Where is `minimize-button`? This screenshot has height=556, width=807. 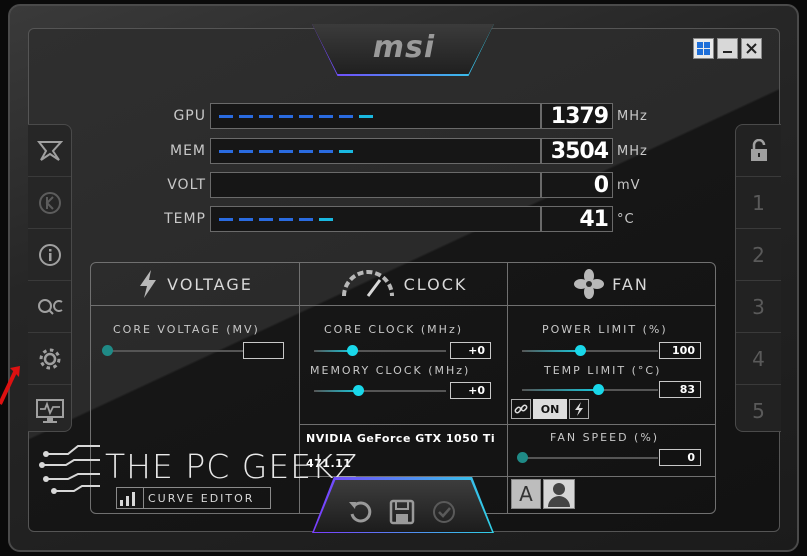
minimize-button is located at coordinates (727, 48).